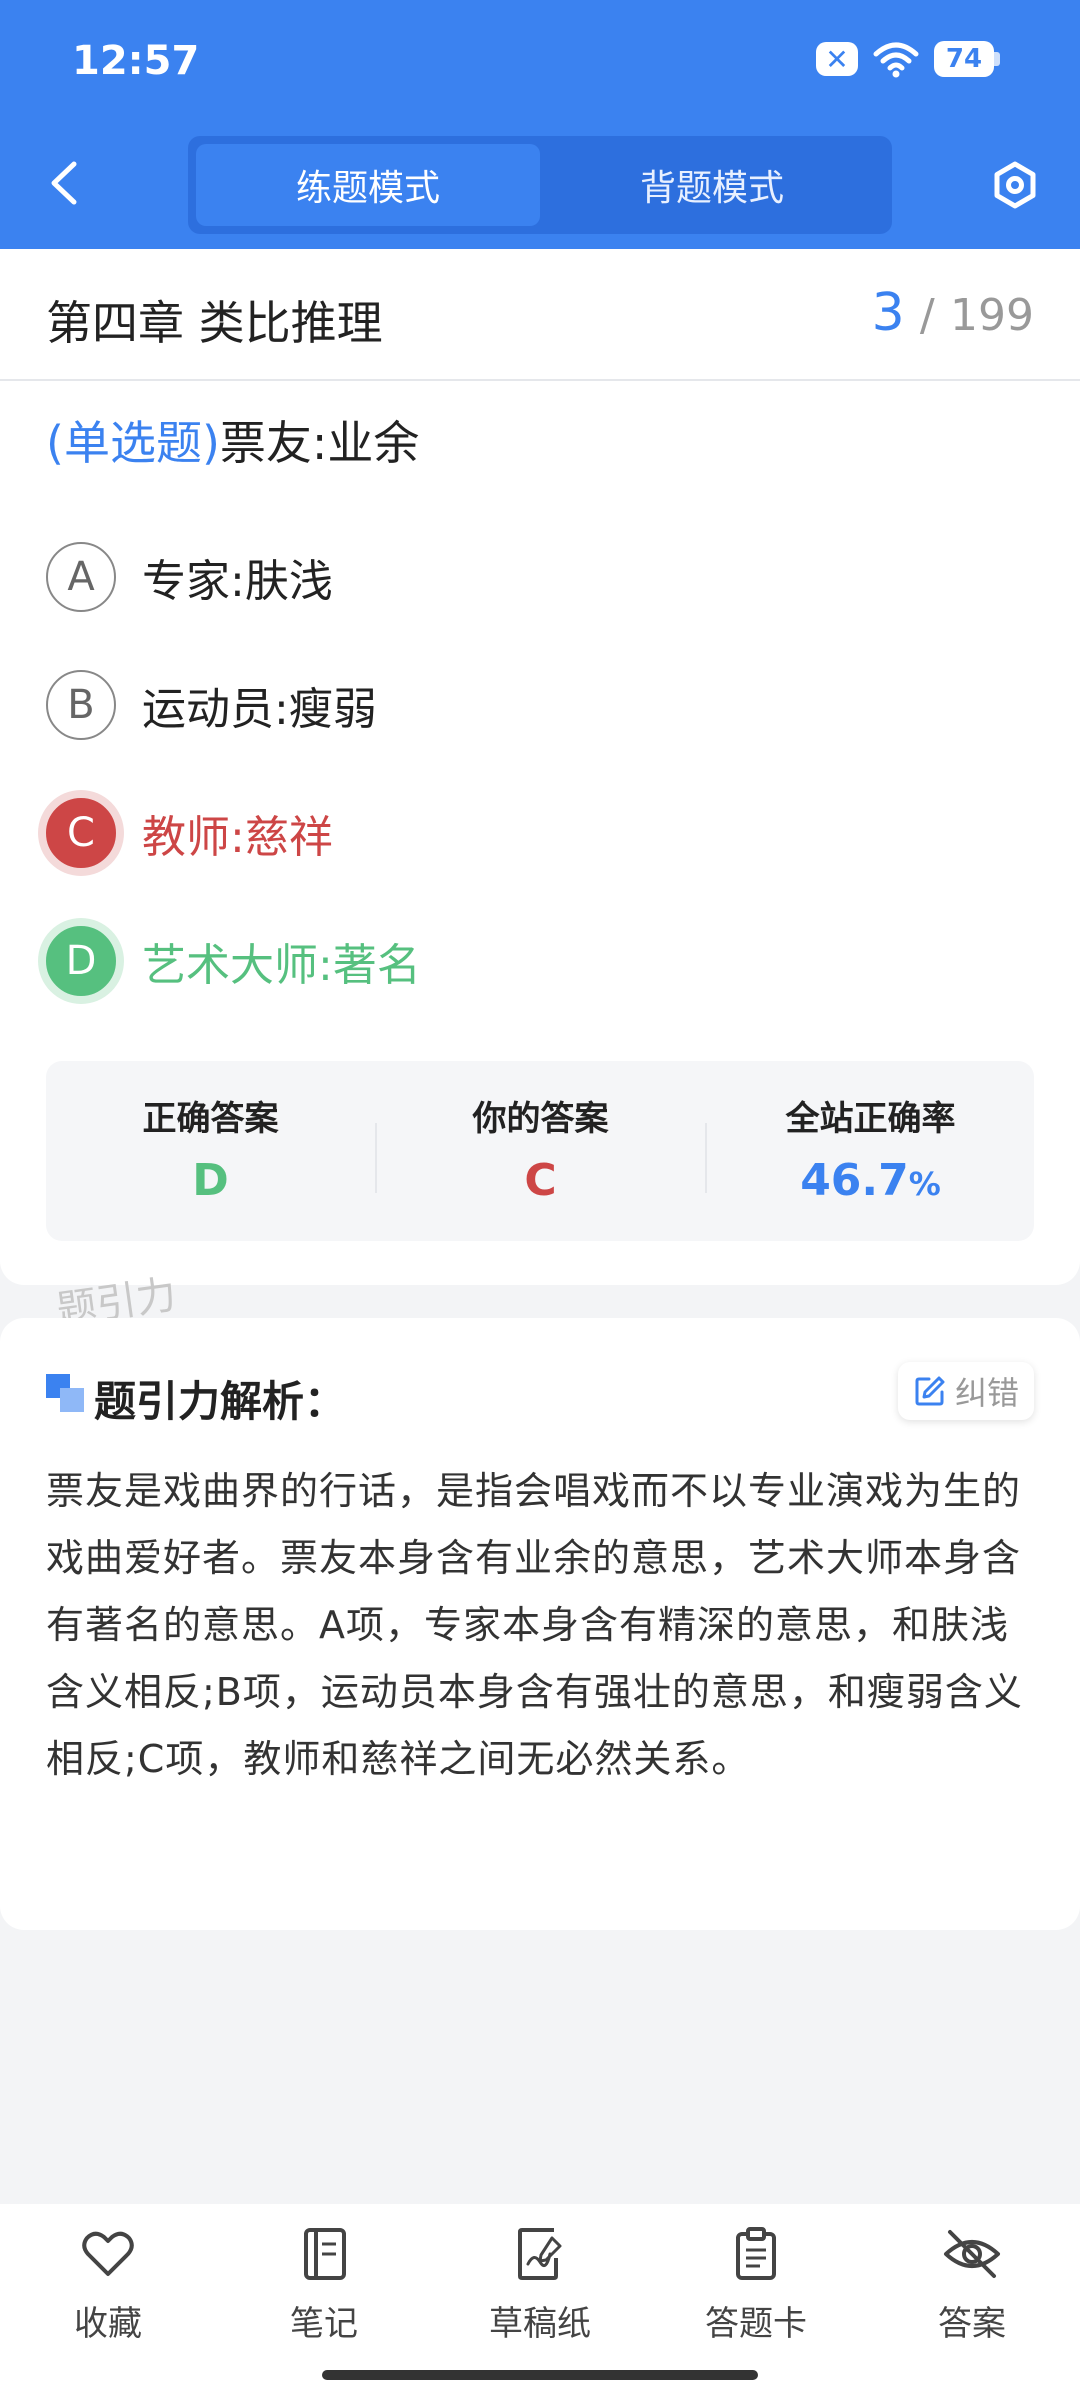 The width and height of the screenshot is (1080, 2400). I want to click on question-counter: 3 / 199, so click(953, 313).